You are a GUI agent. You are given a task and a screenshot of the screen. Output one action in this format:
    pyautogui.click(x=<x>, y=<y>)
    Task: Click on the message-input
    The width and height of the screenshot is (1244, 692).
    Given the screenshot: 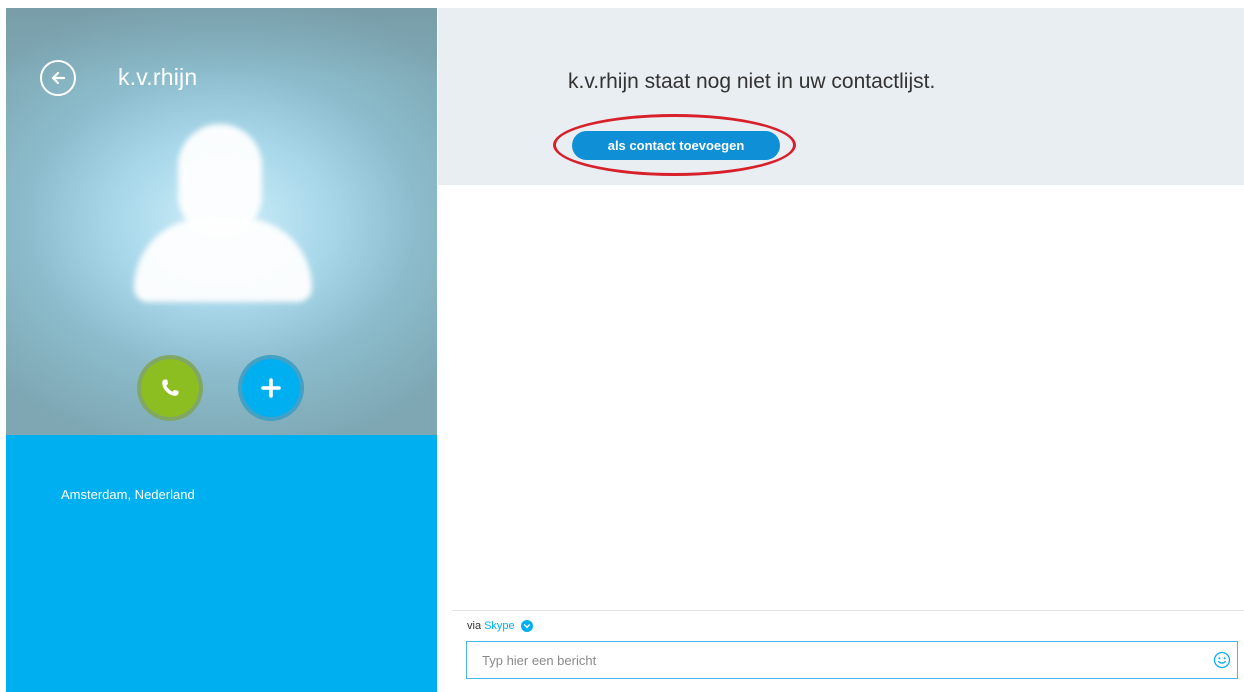 What is the action you would take?
    pyautogui.click(x=836, y=660)
    